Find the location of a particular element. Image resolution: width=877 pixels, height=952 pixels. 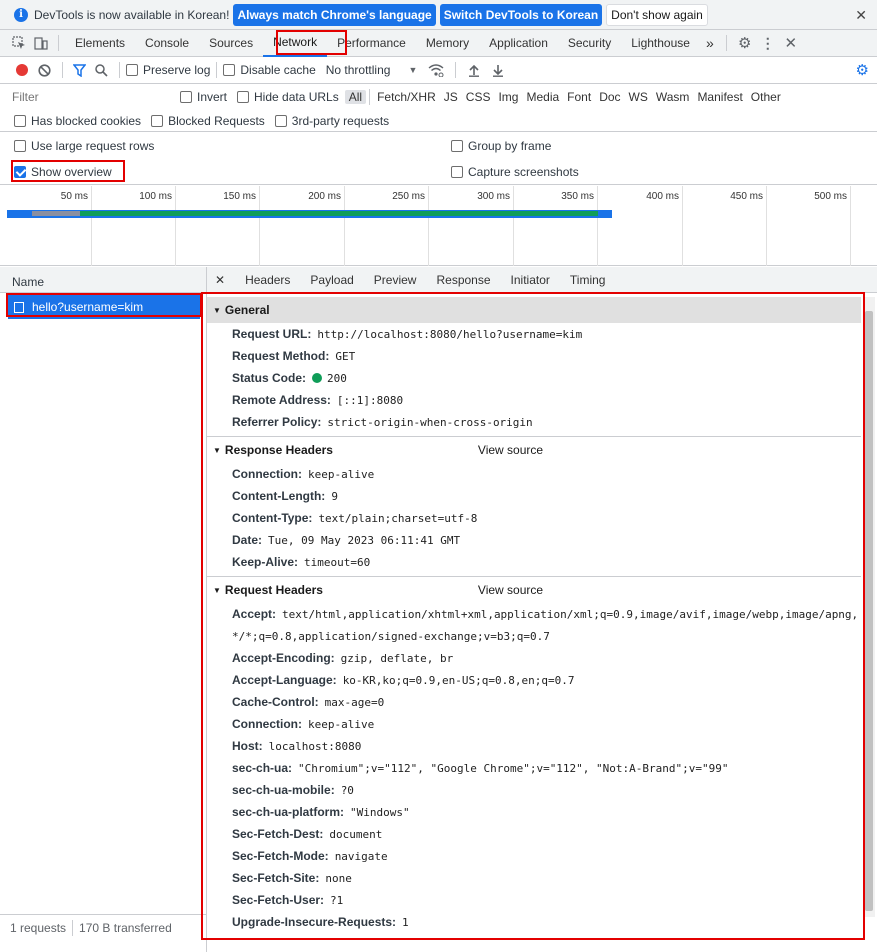

clear-icon is located at coordinates (44, 70).